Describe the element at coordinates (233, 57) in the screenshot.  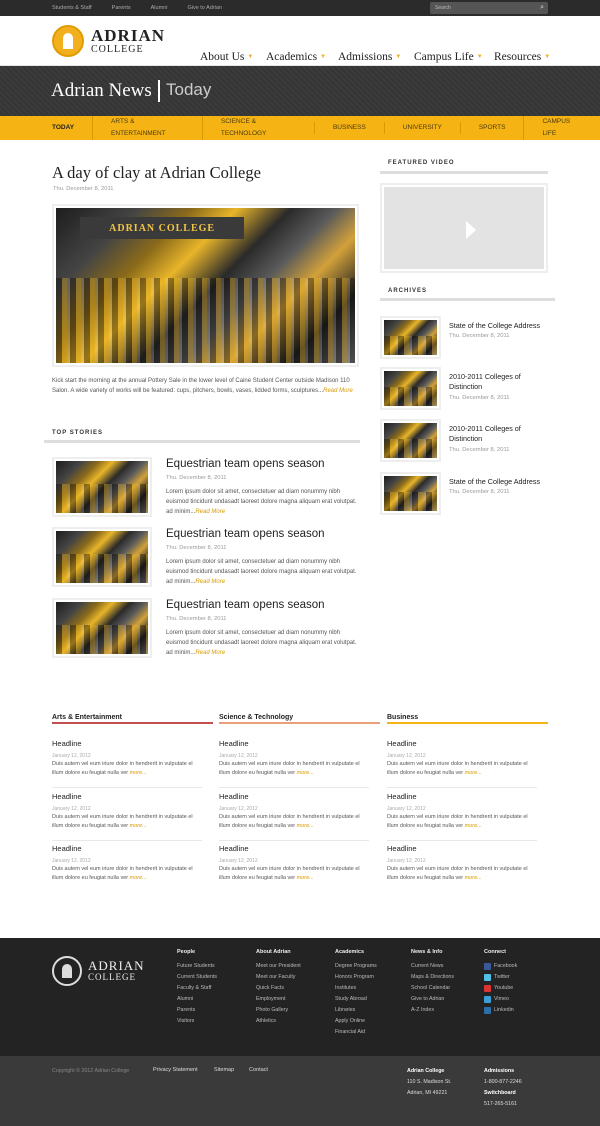
I see `nav-about-us: About Us ▼` at that location.